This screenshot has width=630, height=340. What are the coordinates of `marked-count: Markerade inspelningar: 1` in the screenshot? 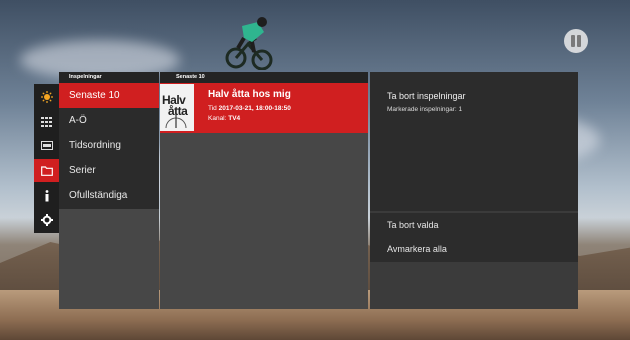 It's located at (425, 109).